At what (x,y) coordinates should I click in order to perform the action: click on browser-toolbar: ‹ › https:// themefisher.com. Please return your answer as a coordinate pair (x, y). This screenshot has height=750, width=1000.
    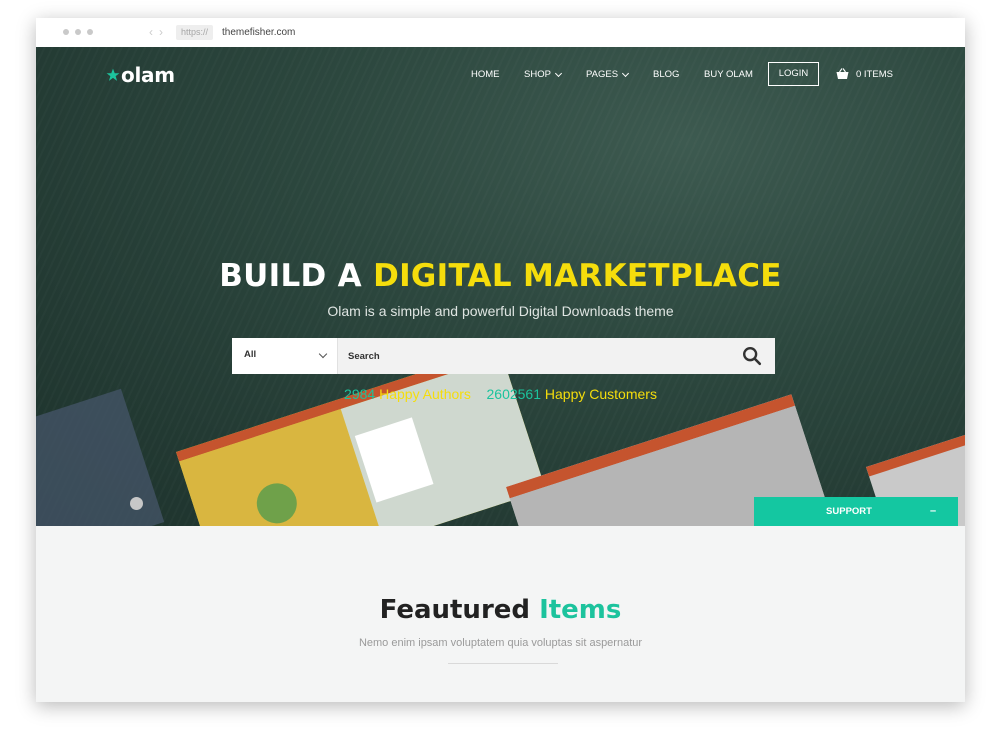
    Looking at the image, I should click on (500, 33).